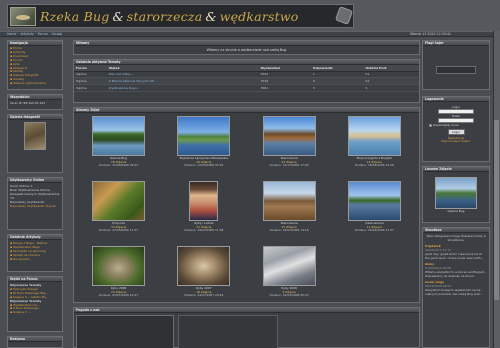 Image resolution: width=500 pixels, height=348 pixels. Describe the element at coordinates (28, 103) in the screenshot. I see `visitor-ip: Teraz IP: 88.200.83.167` at that location.